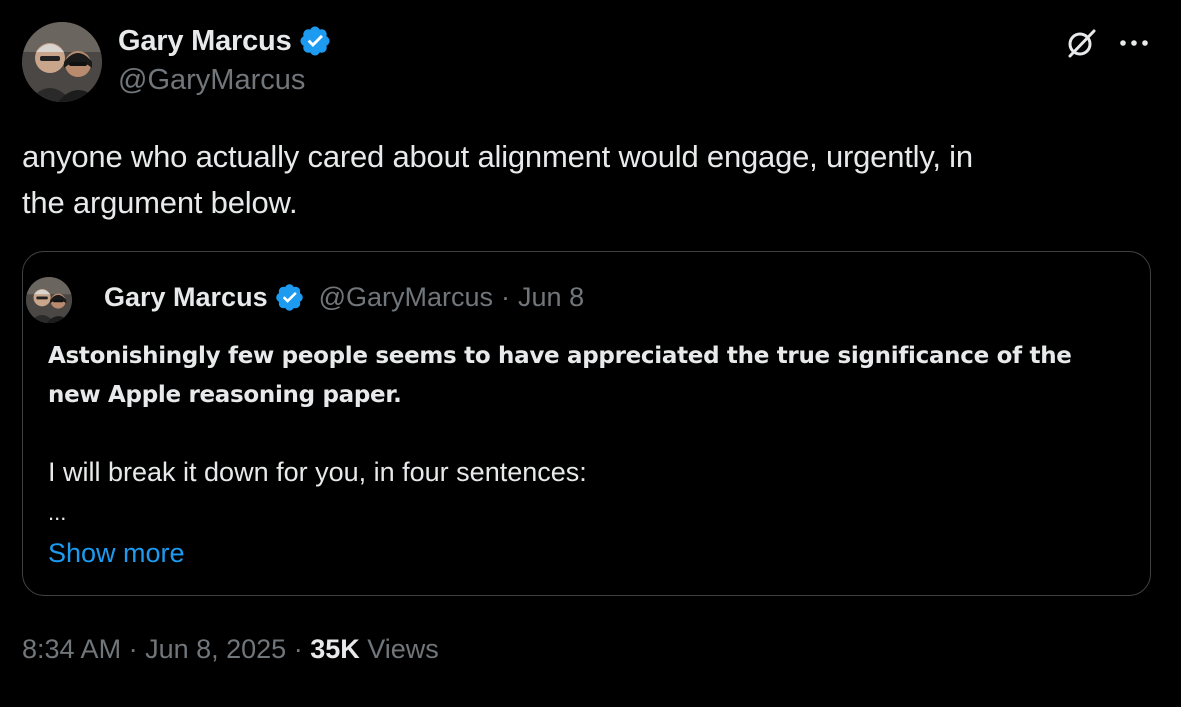 The image size is (1181, 707). I want to click on more-horizontal-icon, so click(1134, 43).